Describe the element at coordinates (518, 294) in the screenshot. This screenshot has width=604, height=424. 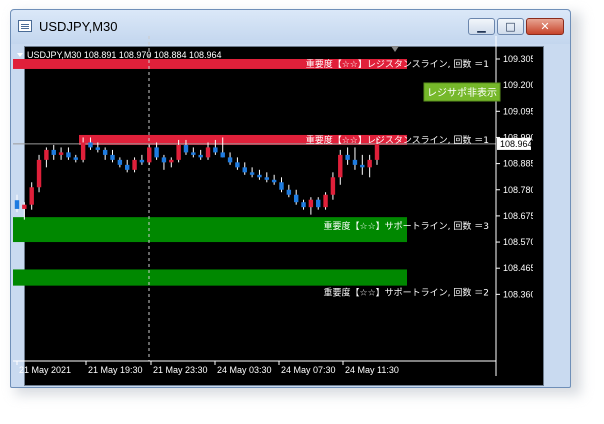
I see `price-tick-label: 108.360` at that location.